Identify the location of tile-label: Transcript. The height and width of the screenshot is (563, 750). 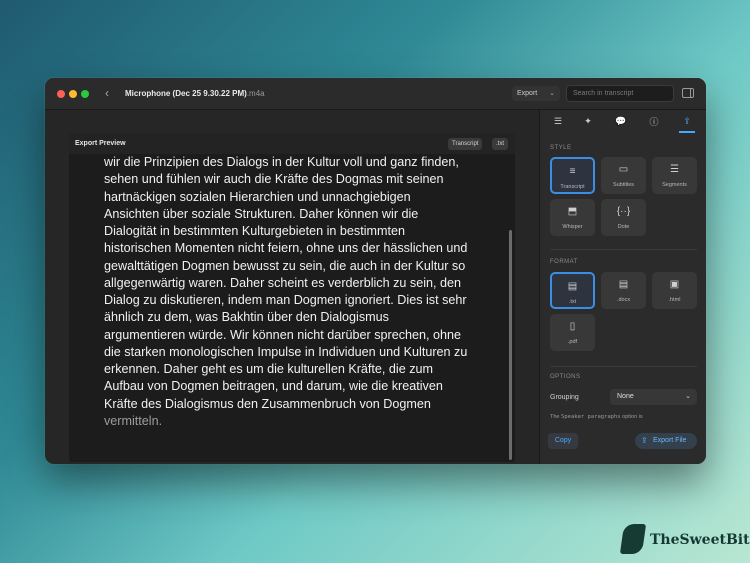
(572, 187).